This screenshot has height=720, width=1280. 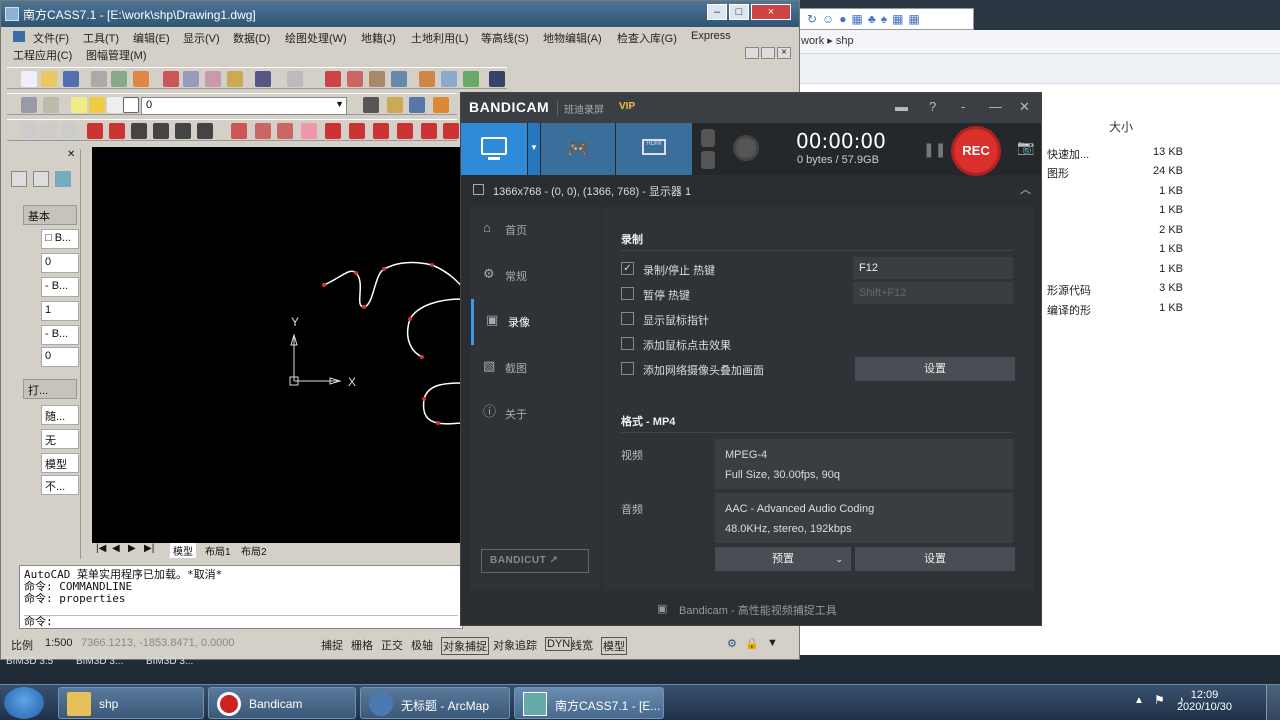 What do you see at coordinates (41, 179) in the screenshot?
I see `select-objects-icon` at bounding box center [41, 179].